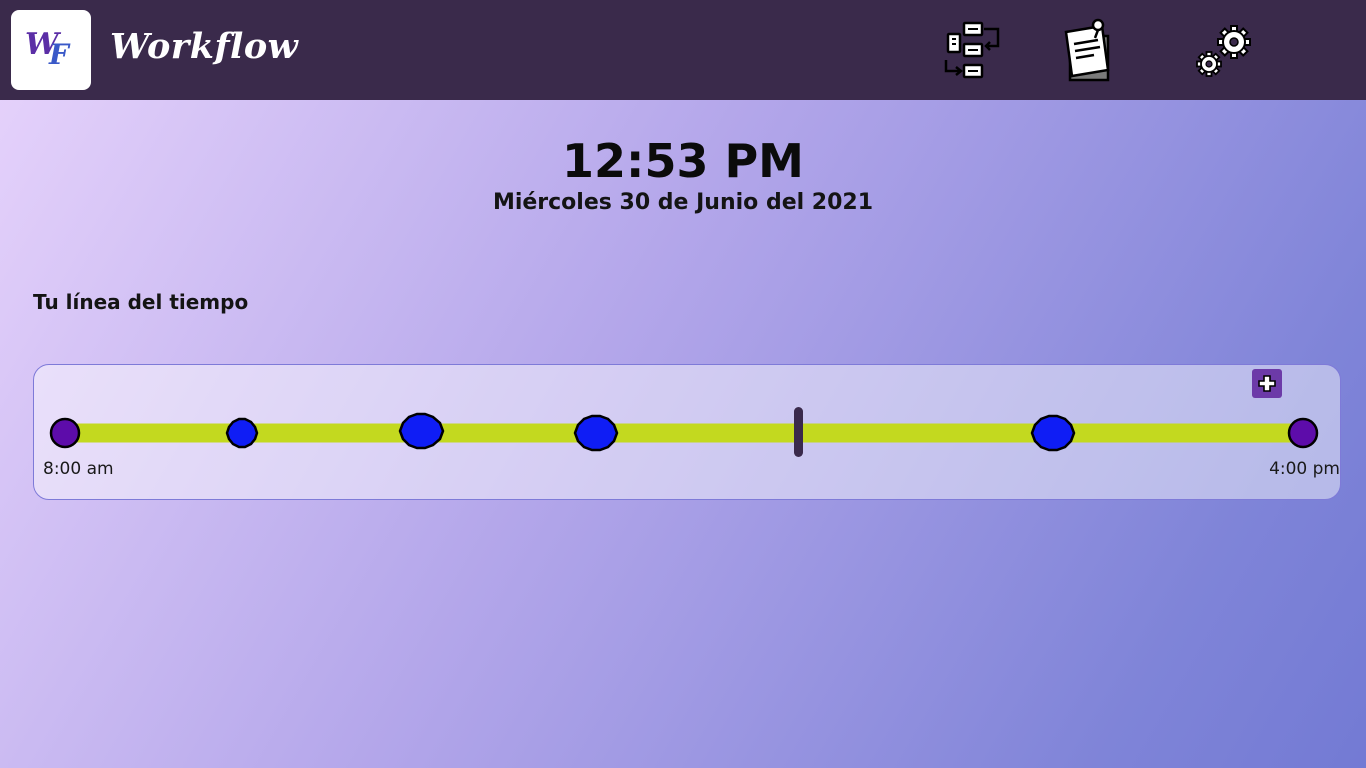  I want to click on app-logo: W F, so click(51, 50).